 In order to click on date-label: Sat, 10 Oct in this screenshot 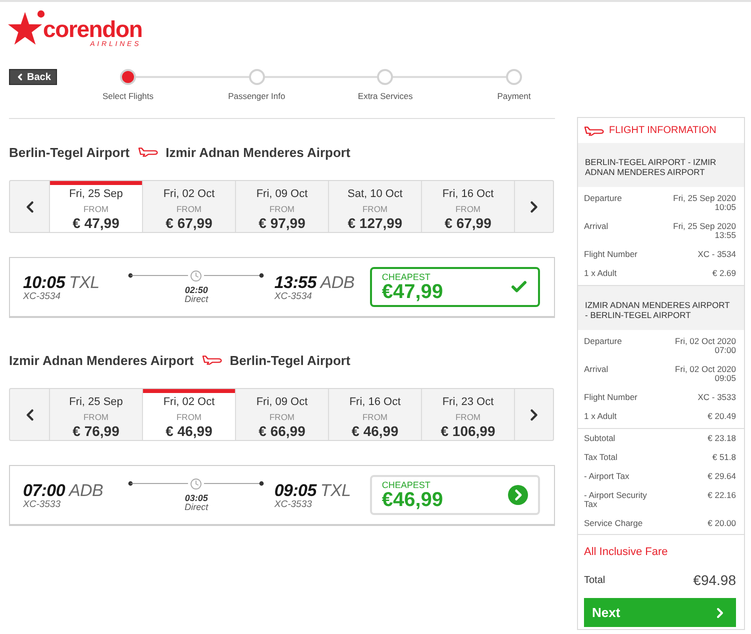, I will do `click(375, 194)`.